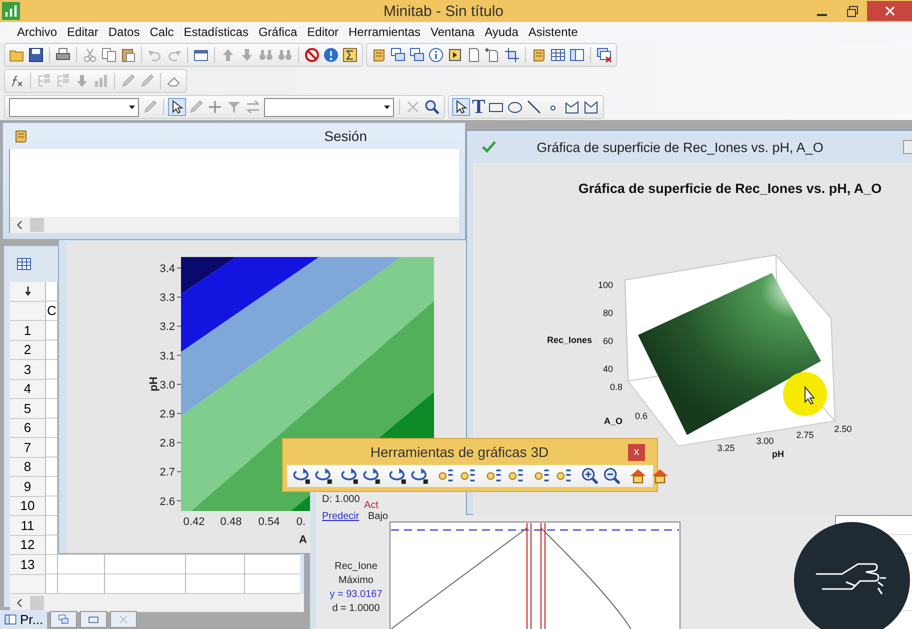 The image size is (912, 629). What do you see at coordinates (350, 55) in the screenshot?
I see `sum-icon` at bounding box center [350, 55].